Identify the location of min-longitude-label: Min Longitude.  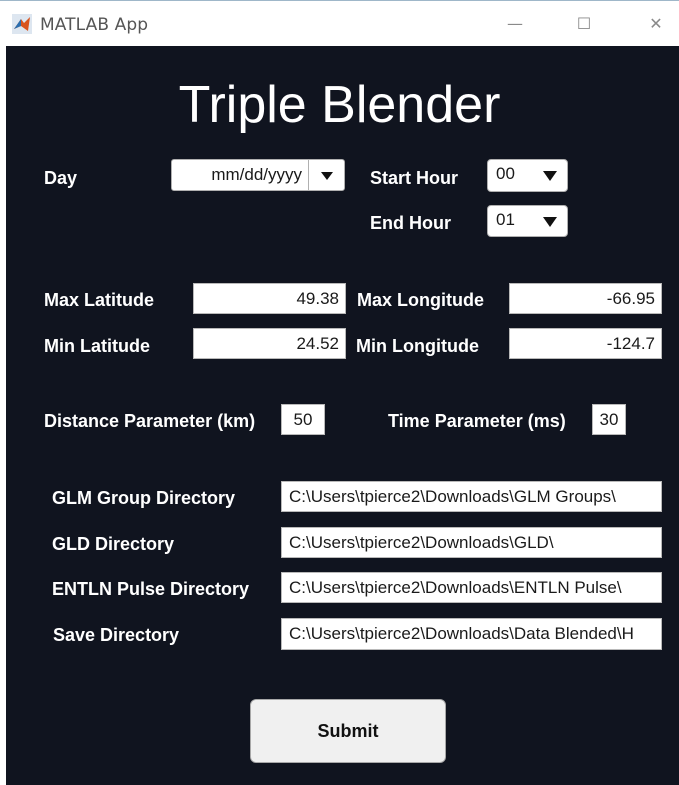
(417, 346).